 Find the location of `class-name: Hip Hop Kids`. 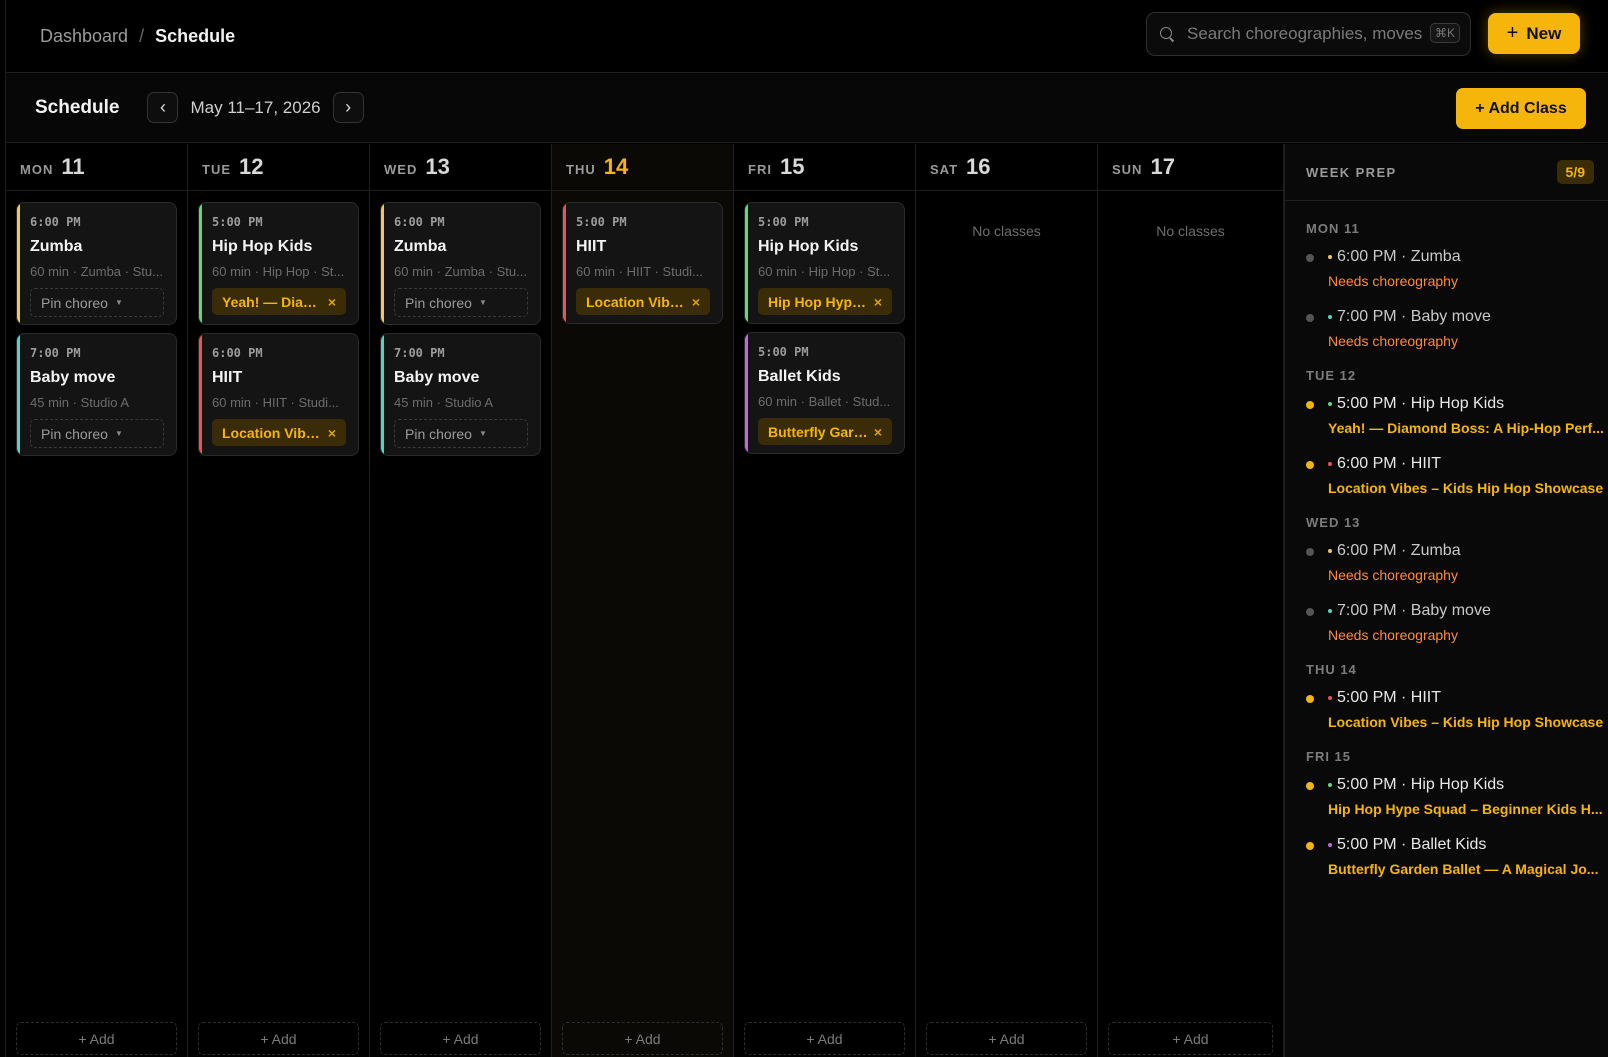

class-name: Hip Hop Kids is located at coordinates (262, 246).